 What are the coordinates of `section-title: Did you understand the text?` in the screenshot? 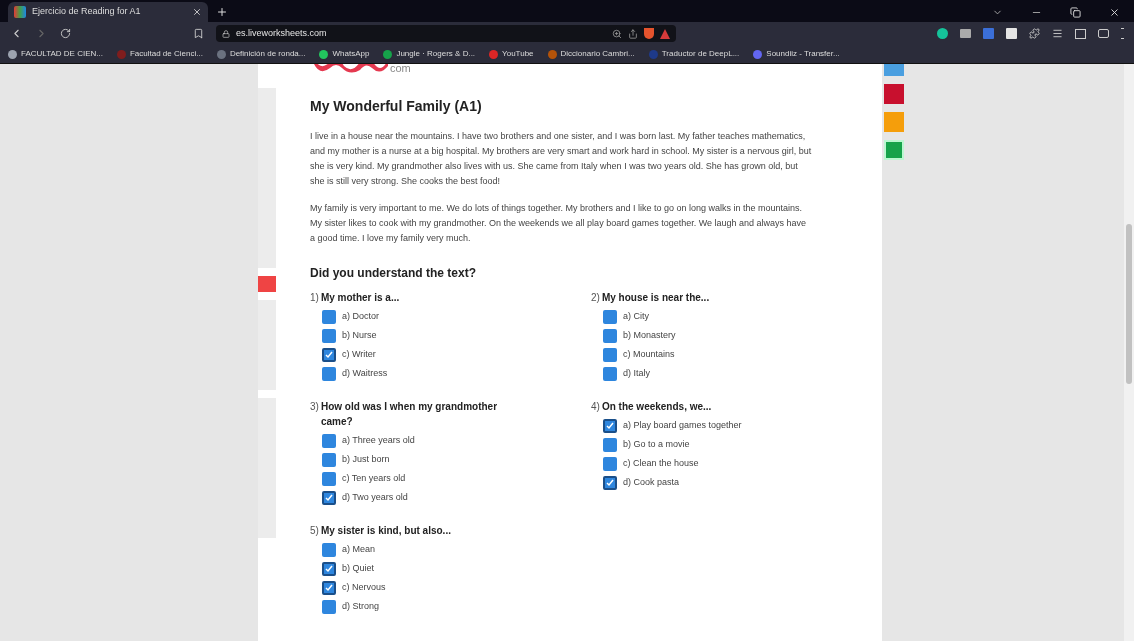 It's located at (393, 273).